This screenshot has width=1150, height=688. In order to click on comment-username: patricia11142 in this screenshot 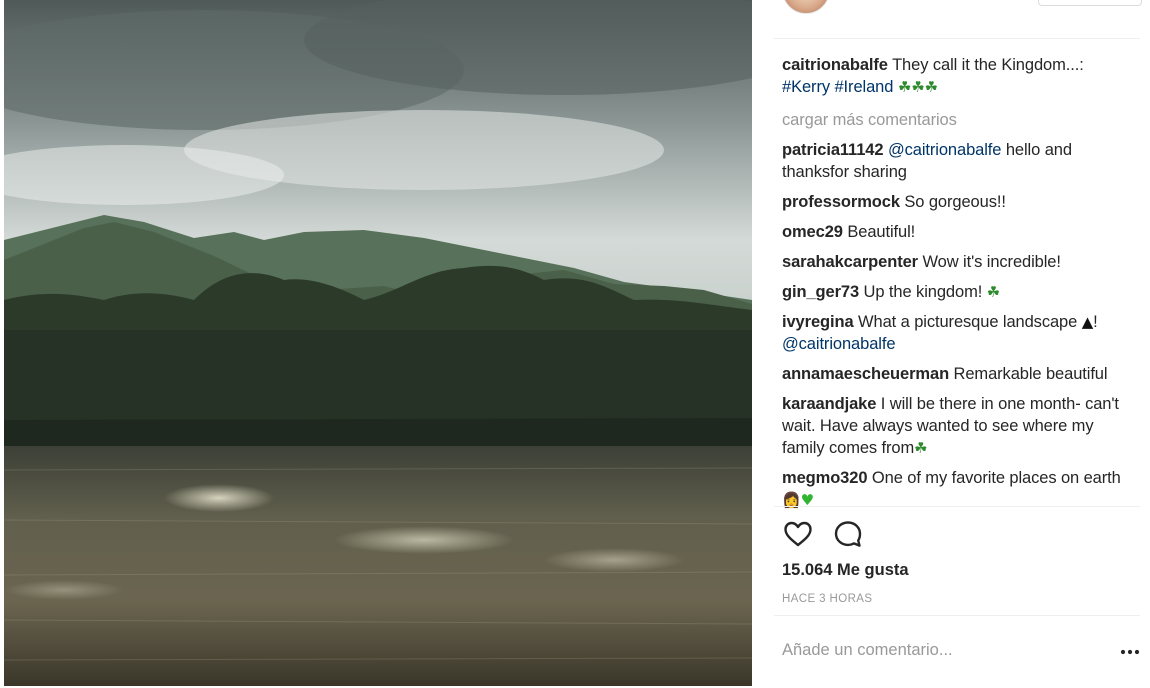, I will do `click(833, 150)`.